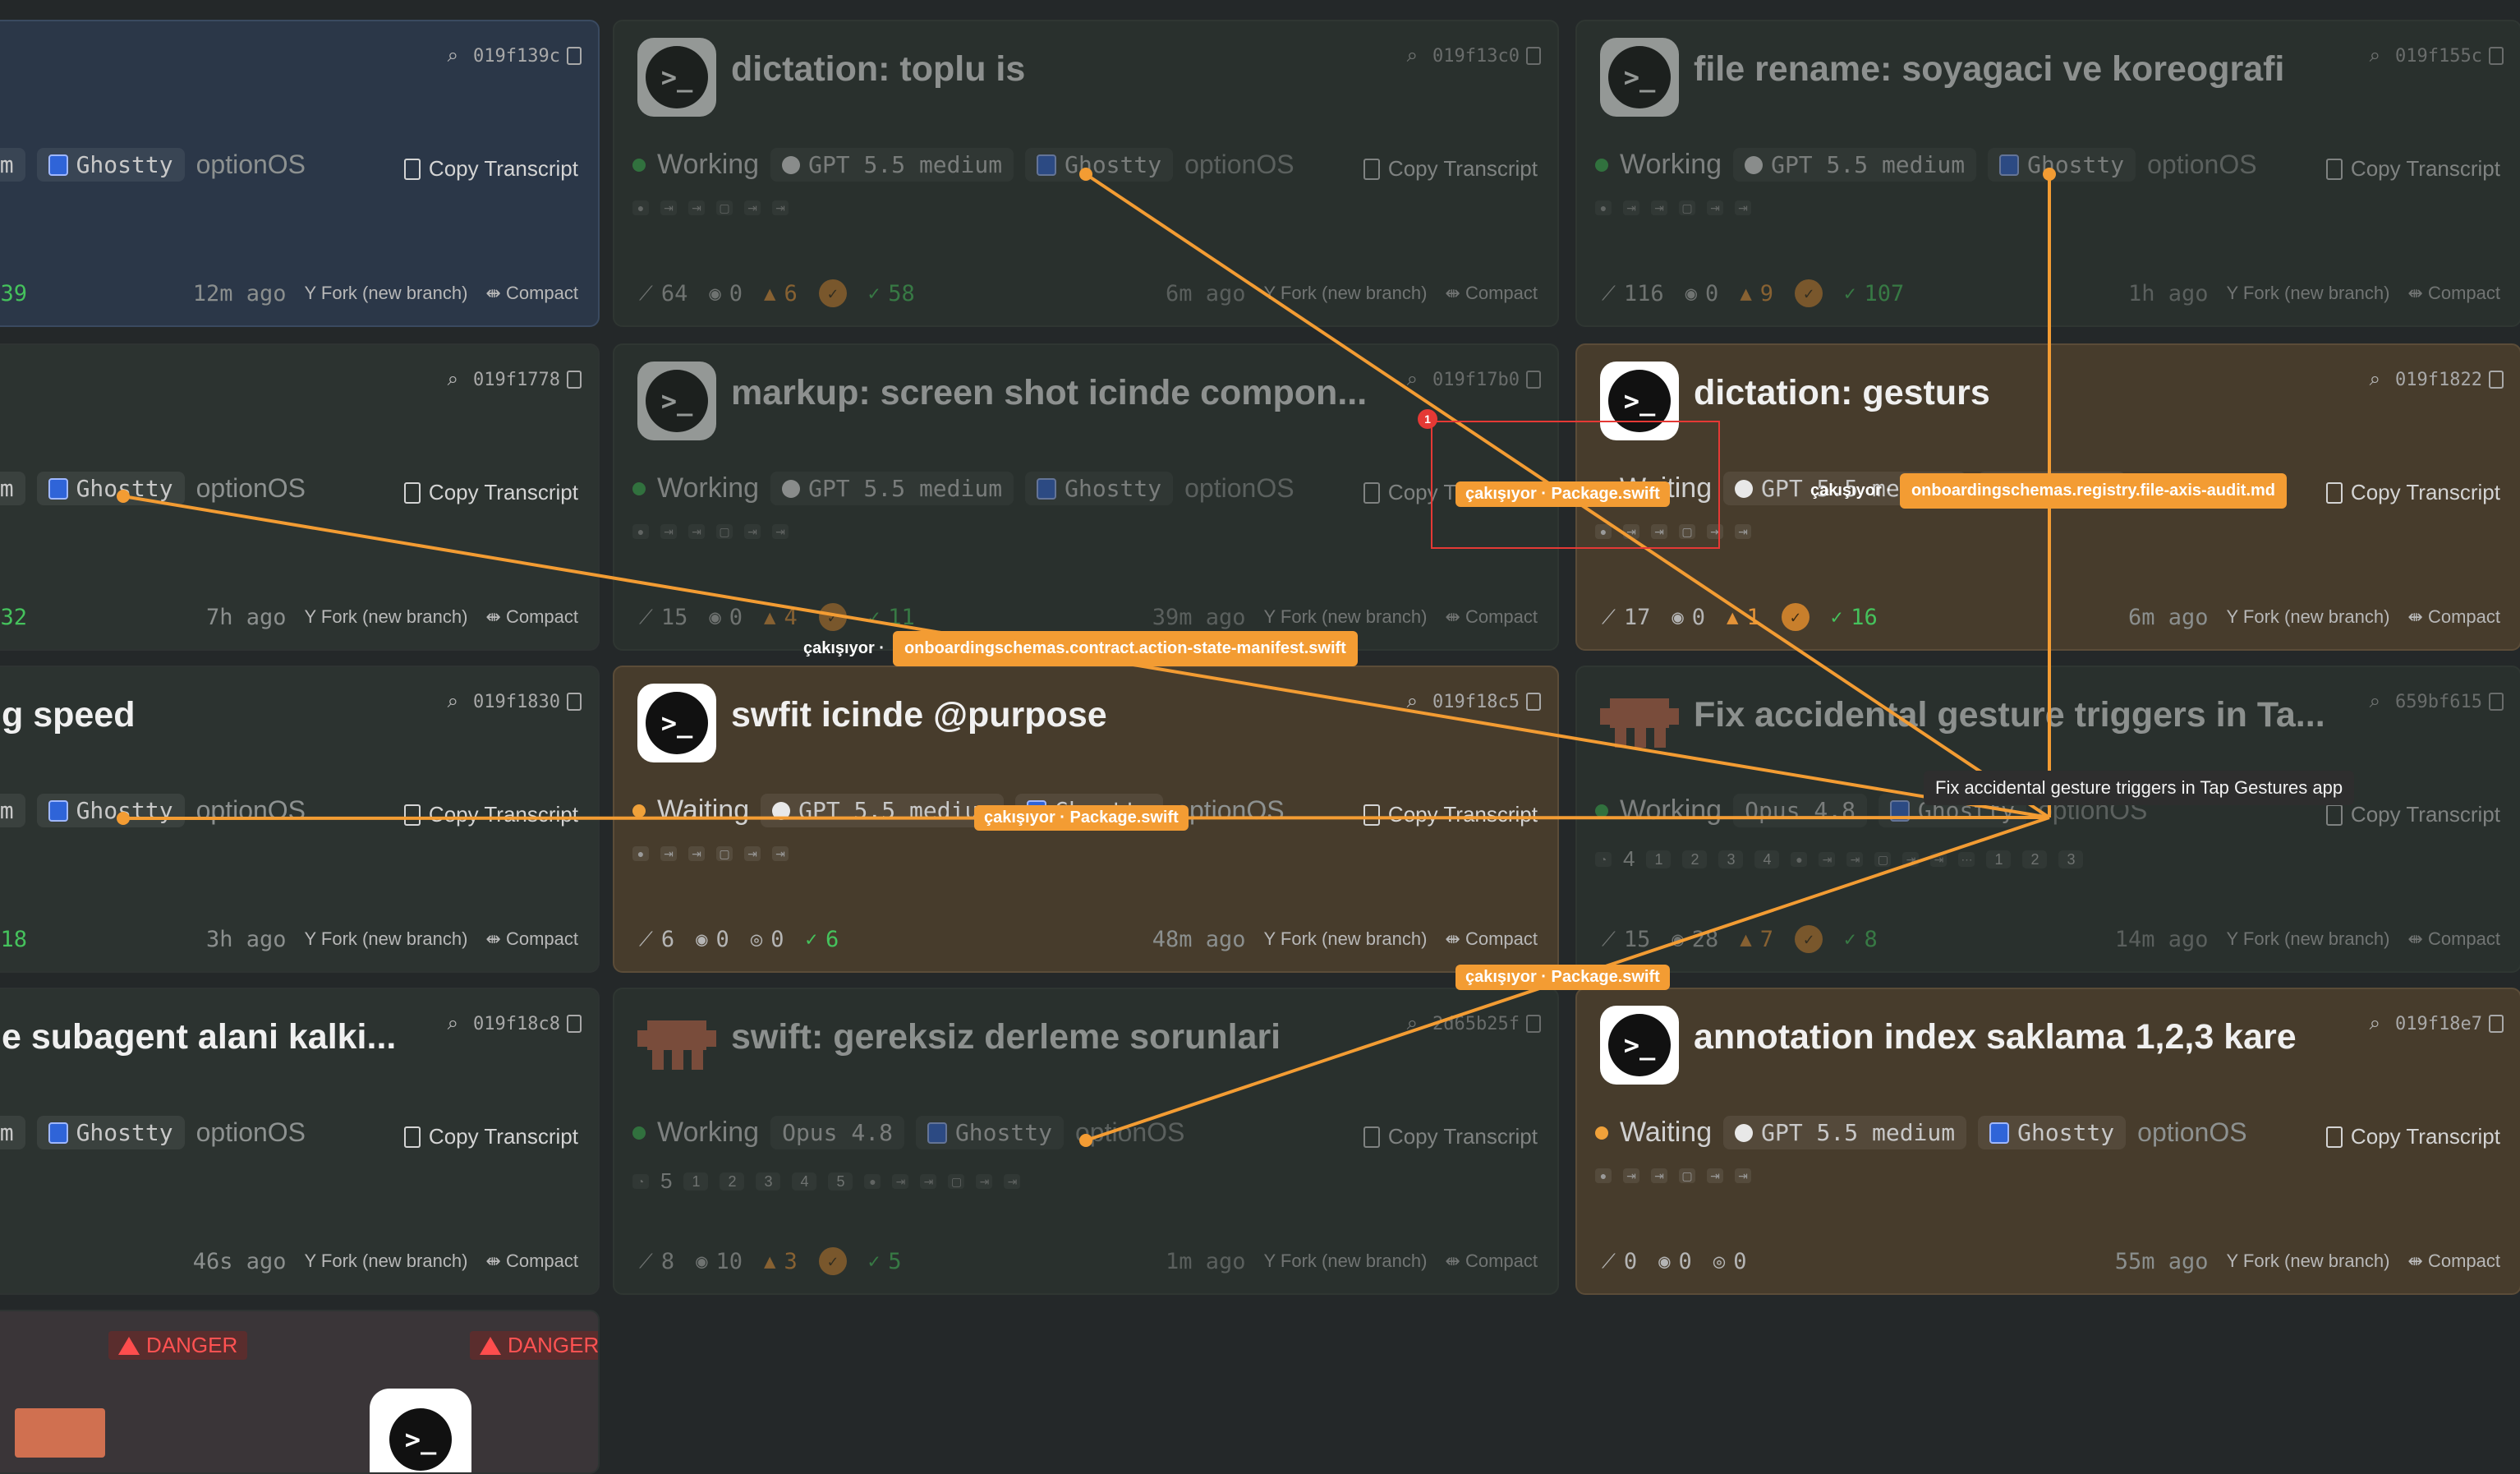 Image resolution: width=2520 pixels, height=1474 pixels. What do you see at coordinates (811, 939) in the screenshot?
I see `ok-icon: ✓` at bounding box center [811, 939].